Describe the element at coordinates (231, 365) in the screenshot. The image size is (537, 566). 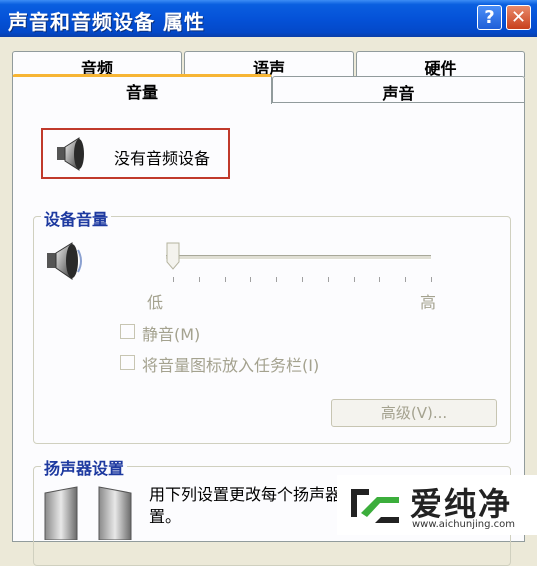
I see `taskbar-icon-label: 将音量图标放入任务栏(I)` at that location.